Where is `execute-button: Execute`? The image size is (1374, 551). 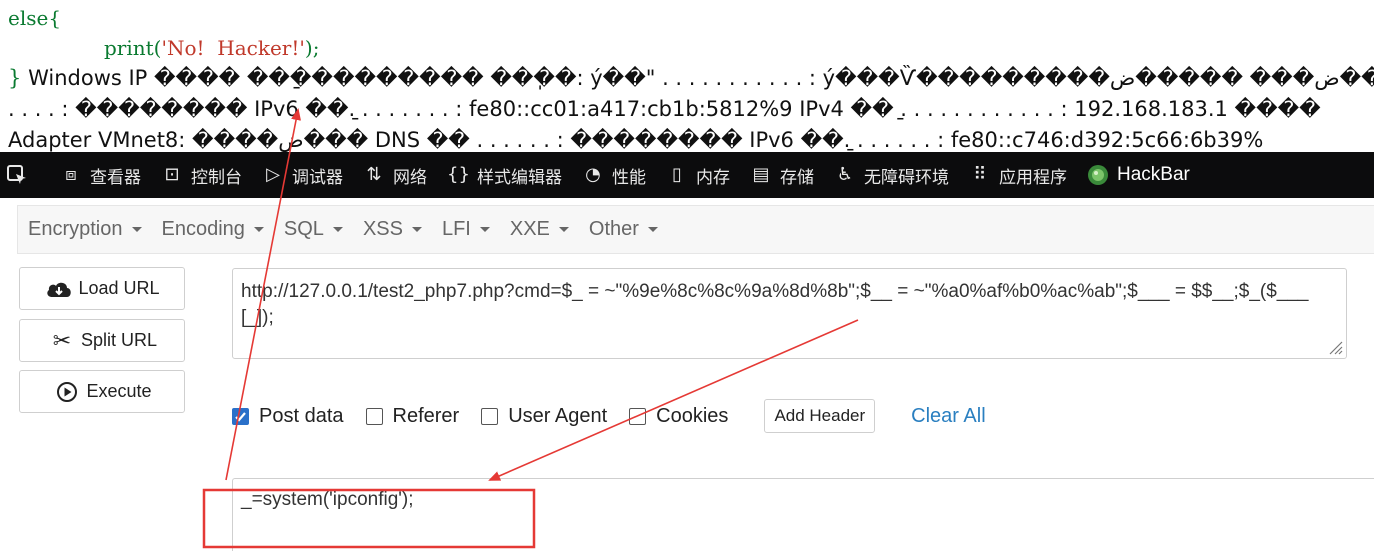 execute-button: Execute is located at coordinates (102, 391).